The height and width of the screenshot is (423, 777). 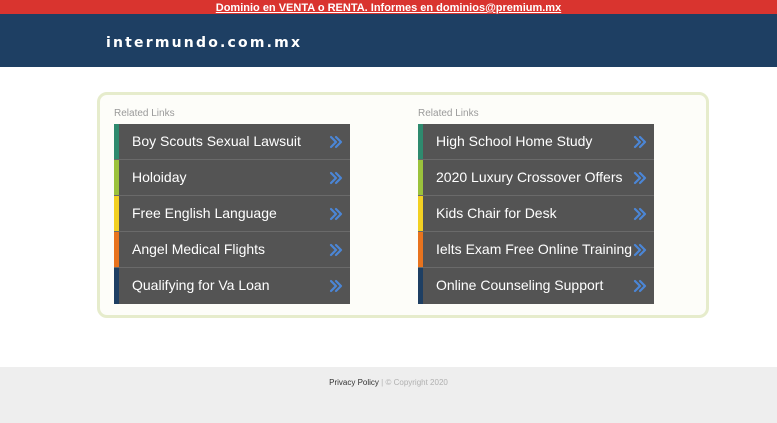 I want to click on related-link: 2020 Luxury Crossover Offers, so click(x=536, y=178).